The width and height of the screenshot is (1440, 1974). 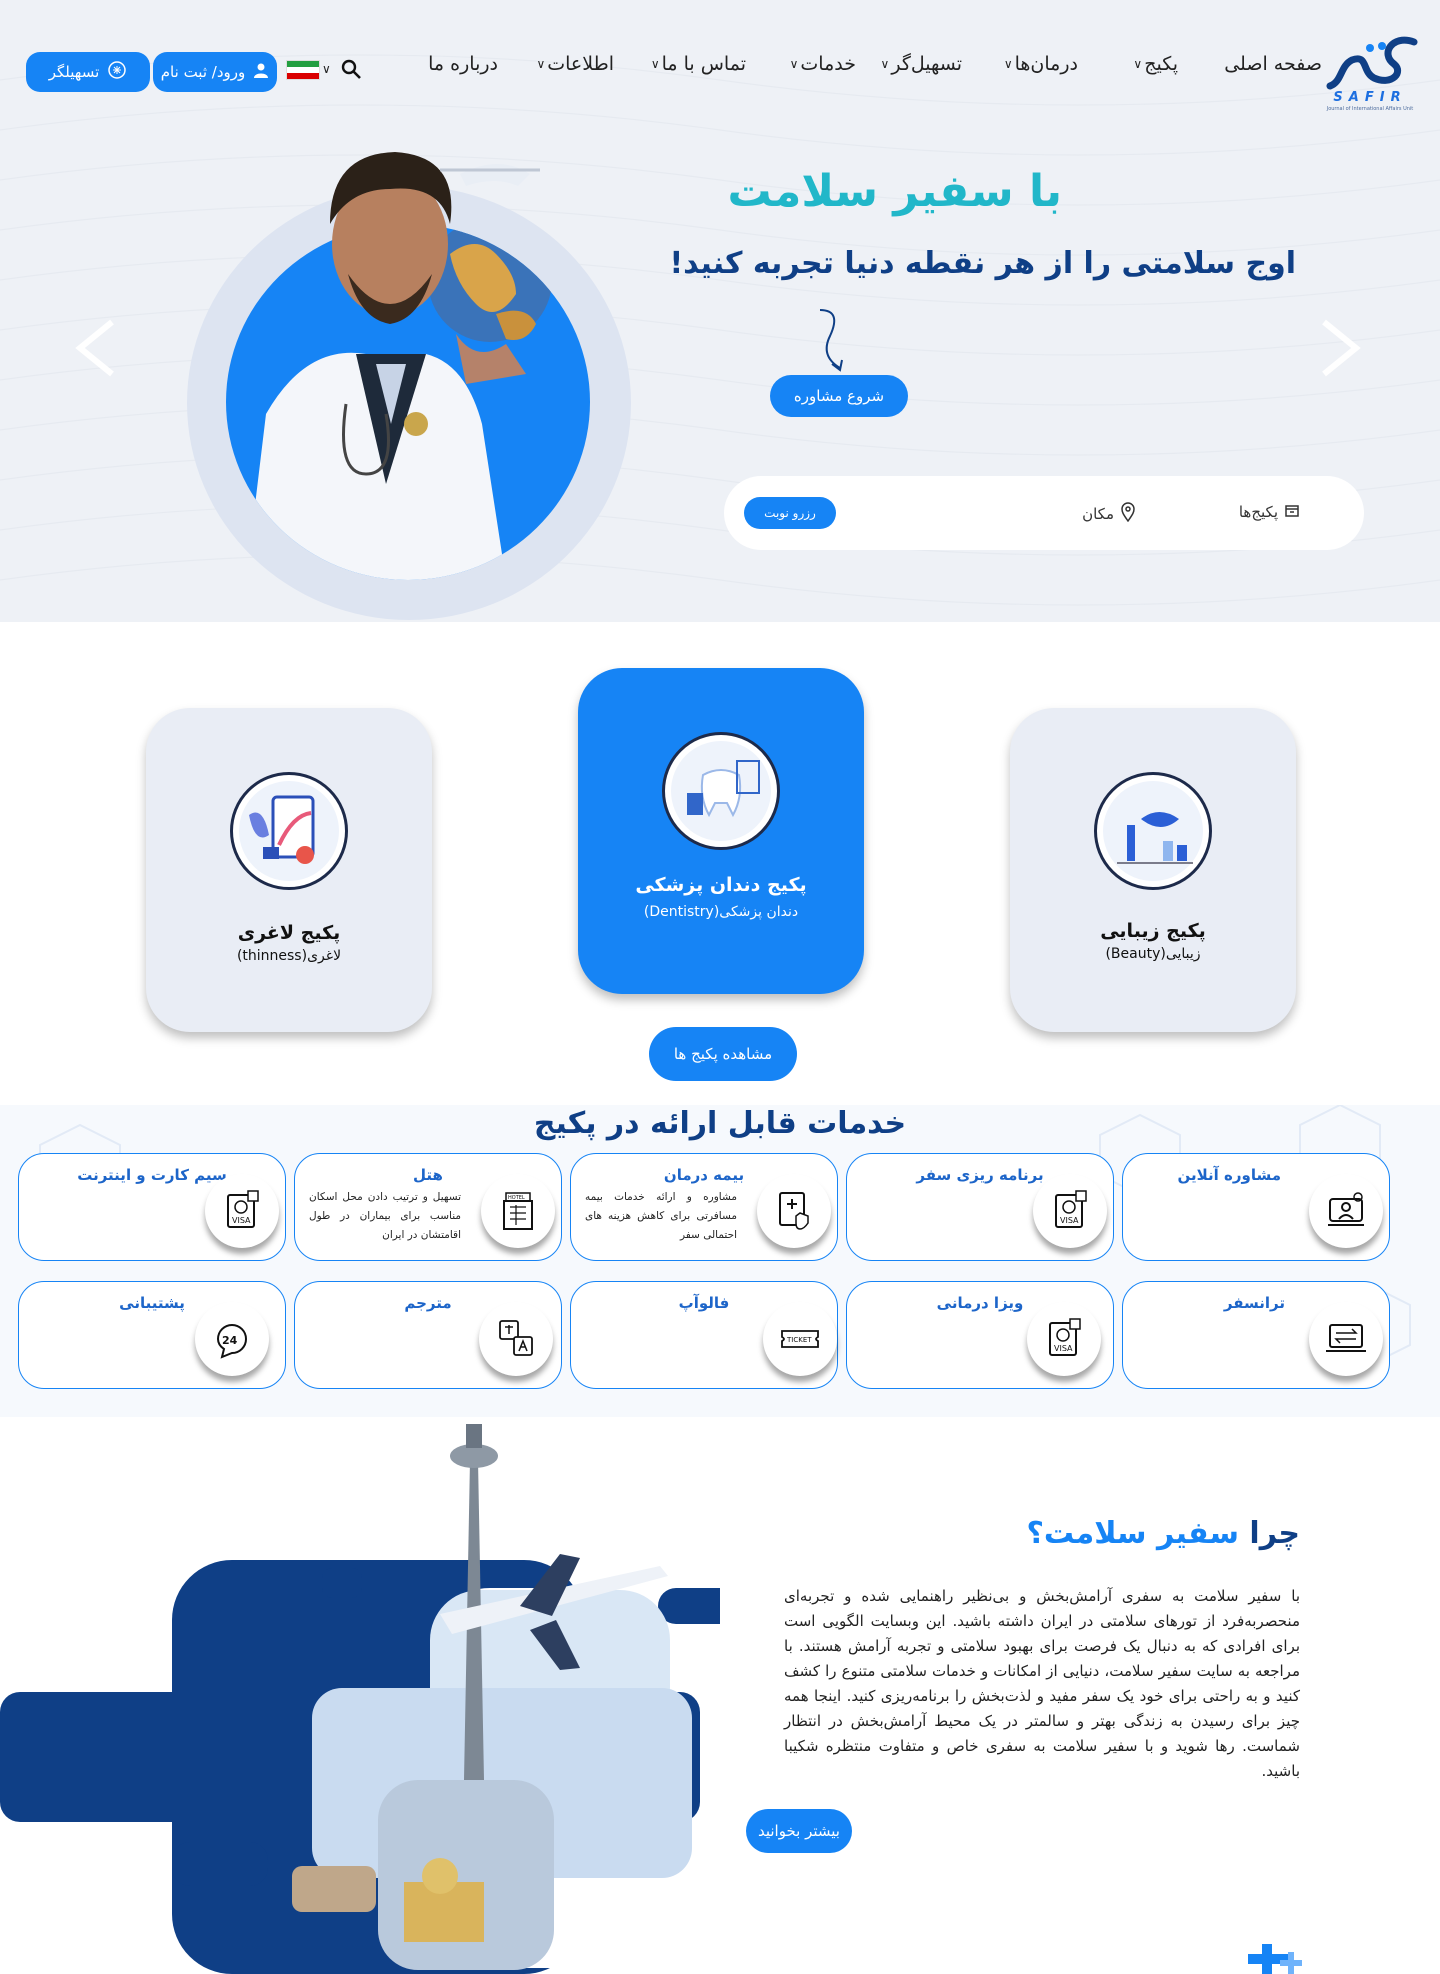 I want to click on read-more-button: بیشتر بخوانید, so click(x=799, y=1831).